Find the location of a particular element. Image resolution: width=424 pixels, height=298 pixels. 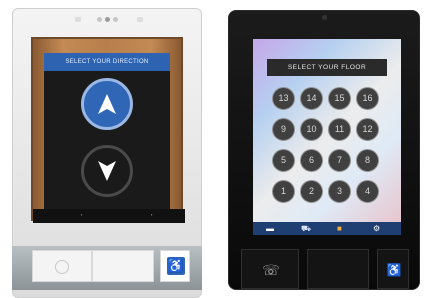

down-arrow-icon is located at coordinates (107, 171).